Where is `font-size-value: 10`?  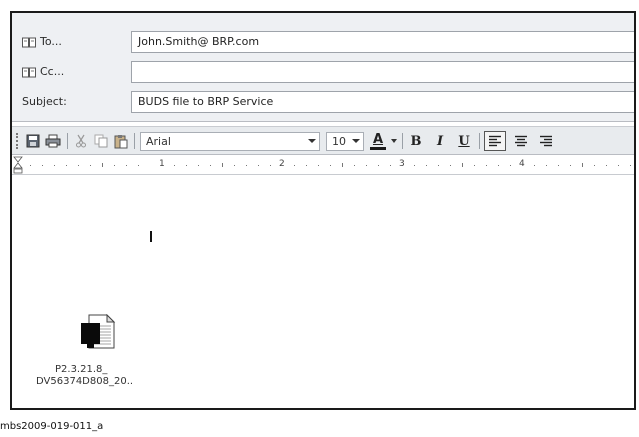
font-size-value: 10 is located at coordinates (339, 141).